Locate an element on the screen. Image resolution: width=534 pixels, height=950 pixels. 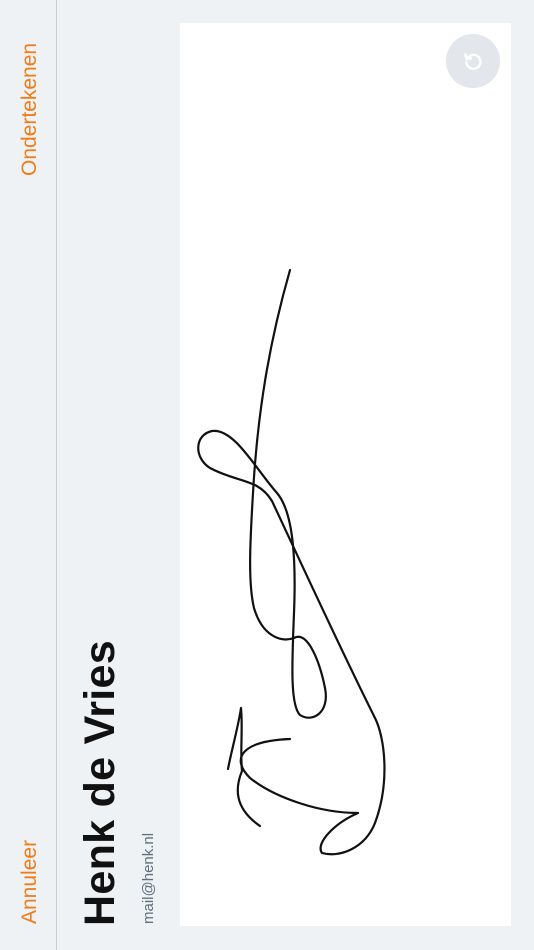
signer-email: mail@henk.nl is located at coordinates (148, 878).